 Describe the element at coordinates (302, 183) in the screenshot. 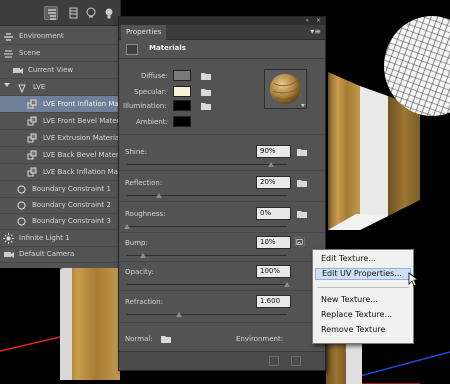

I see `reflection-texture-folder-icon` at that location.